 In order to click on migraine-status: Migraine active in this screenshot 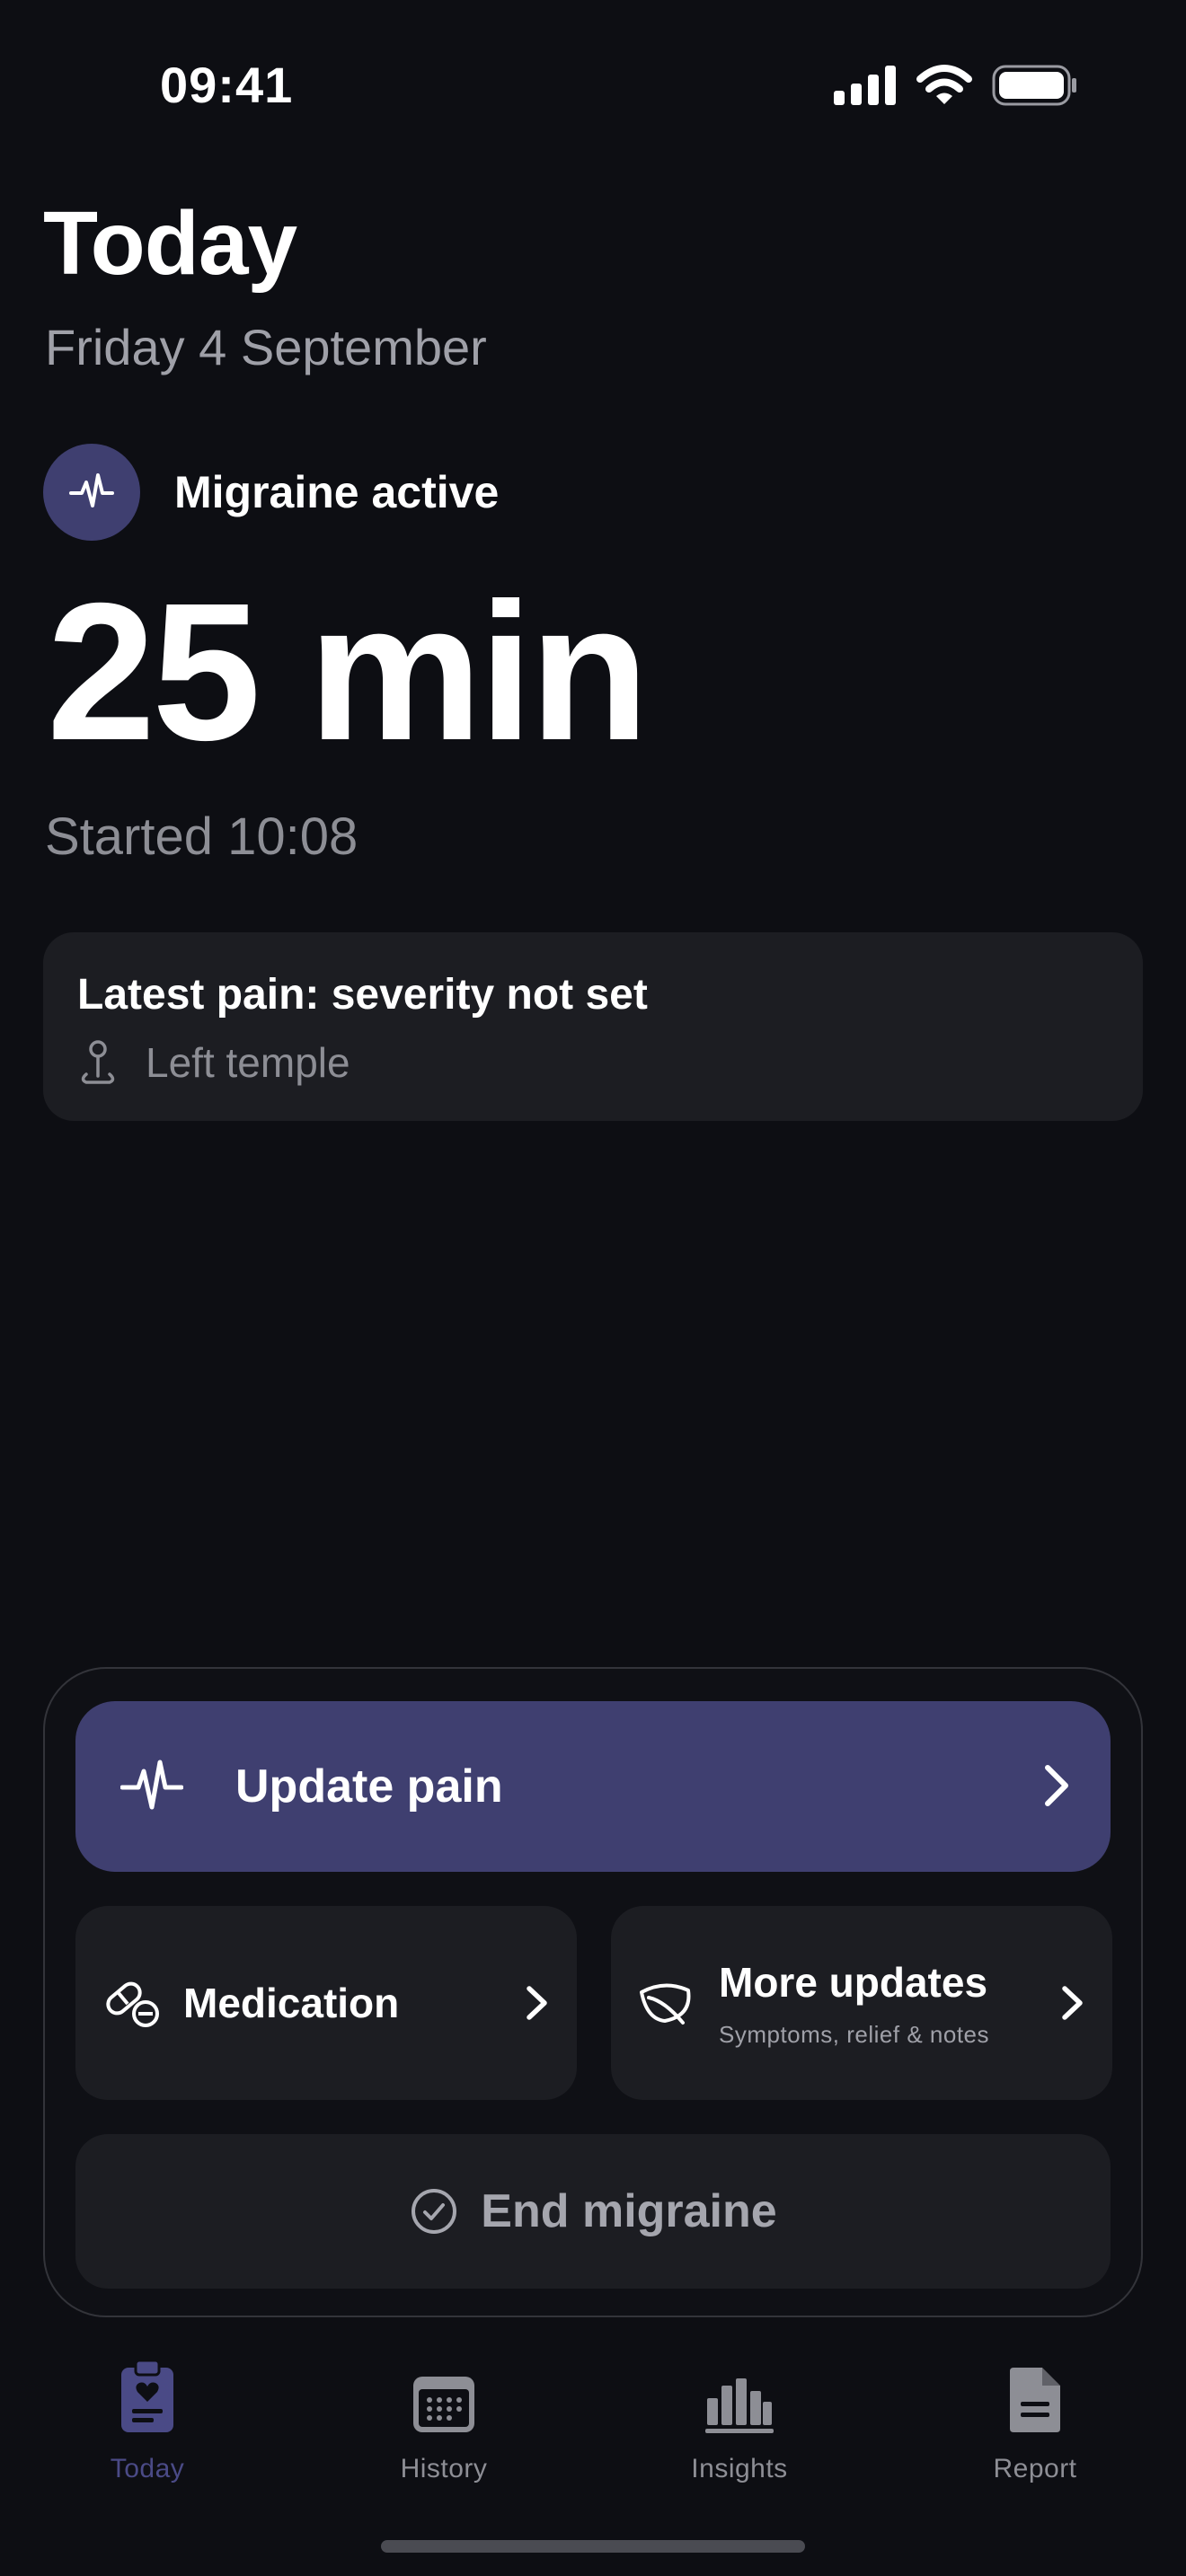, I will do `click(271, 493)`.